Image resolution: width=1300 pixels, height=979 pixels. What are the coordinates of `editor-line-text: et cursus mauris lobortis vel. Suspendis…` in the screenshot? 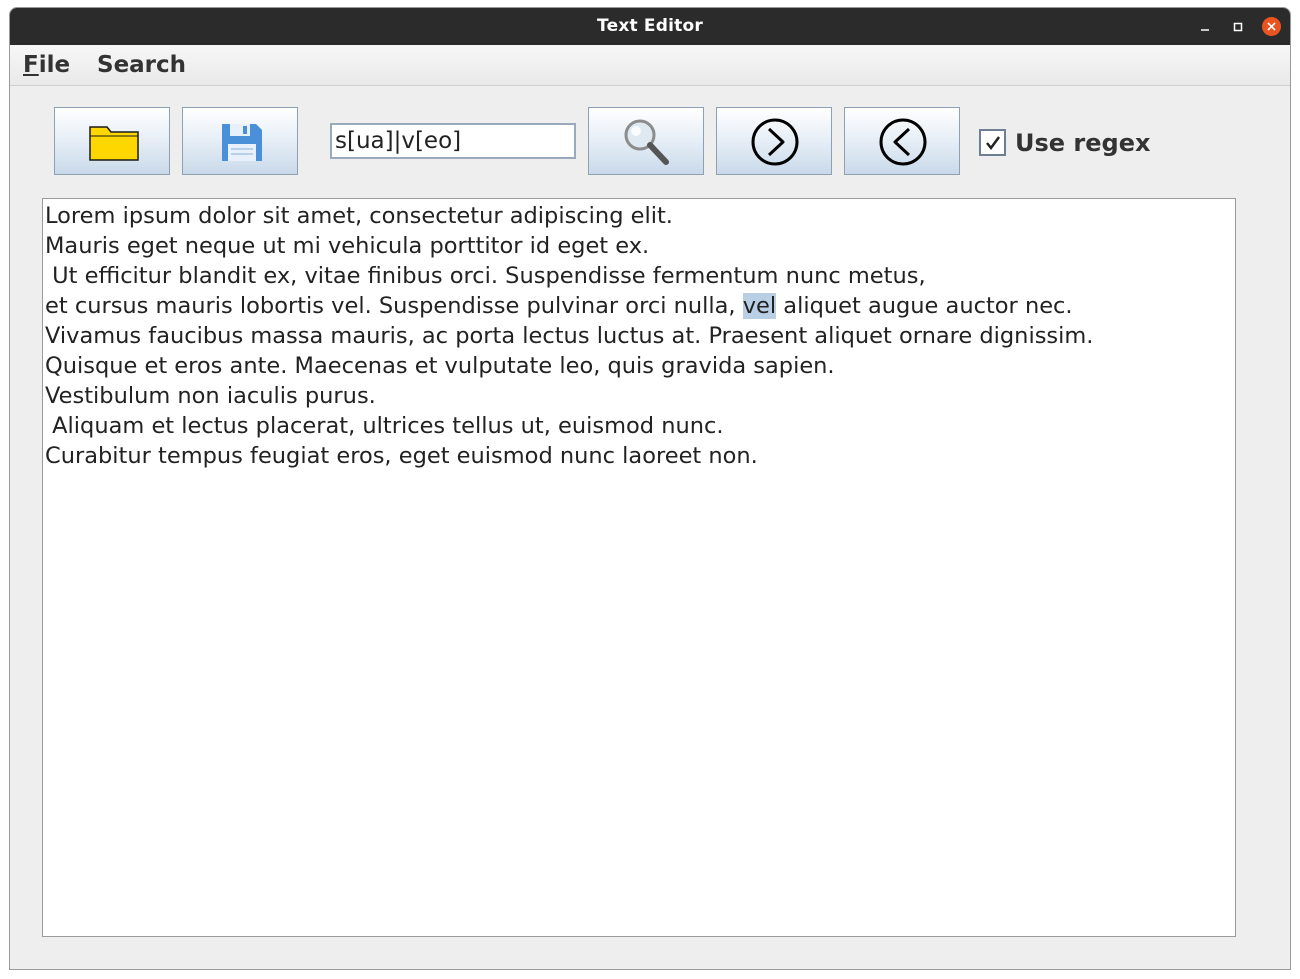 It's located at (394, 306).